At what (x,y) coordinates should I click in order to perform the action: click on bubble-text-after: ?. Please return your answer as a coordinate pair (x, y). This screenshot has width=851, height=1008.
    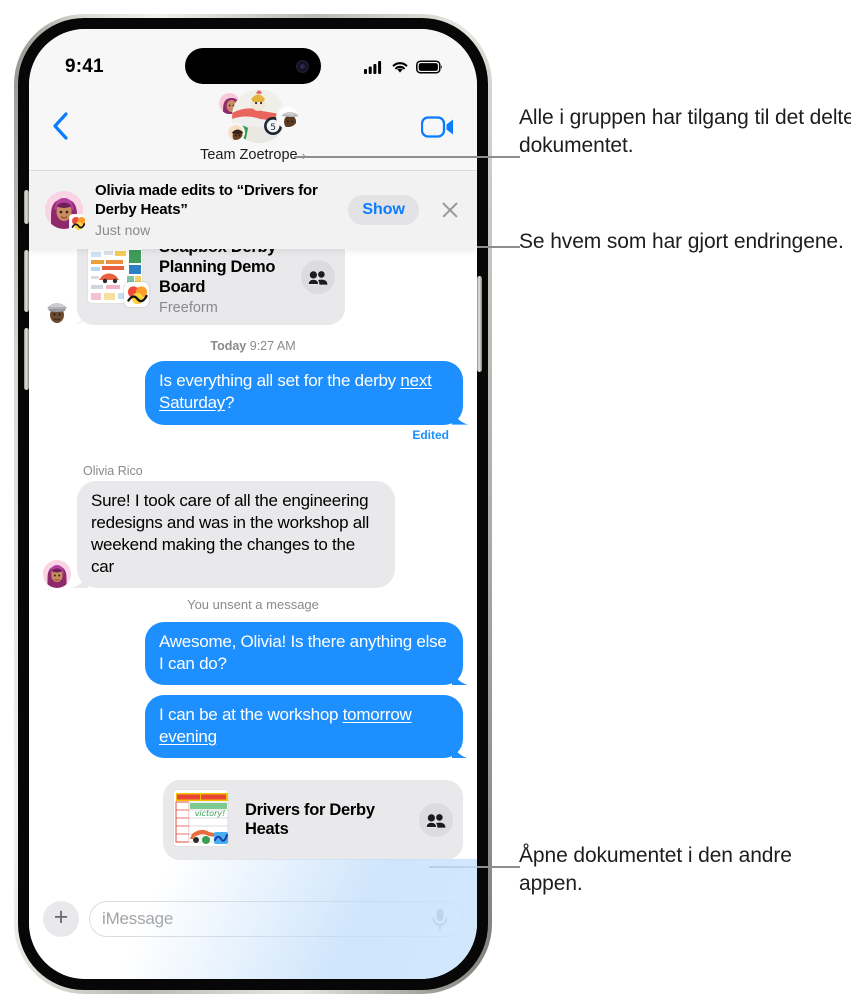
    Looking at the image, I should click on (230, 403).